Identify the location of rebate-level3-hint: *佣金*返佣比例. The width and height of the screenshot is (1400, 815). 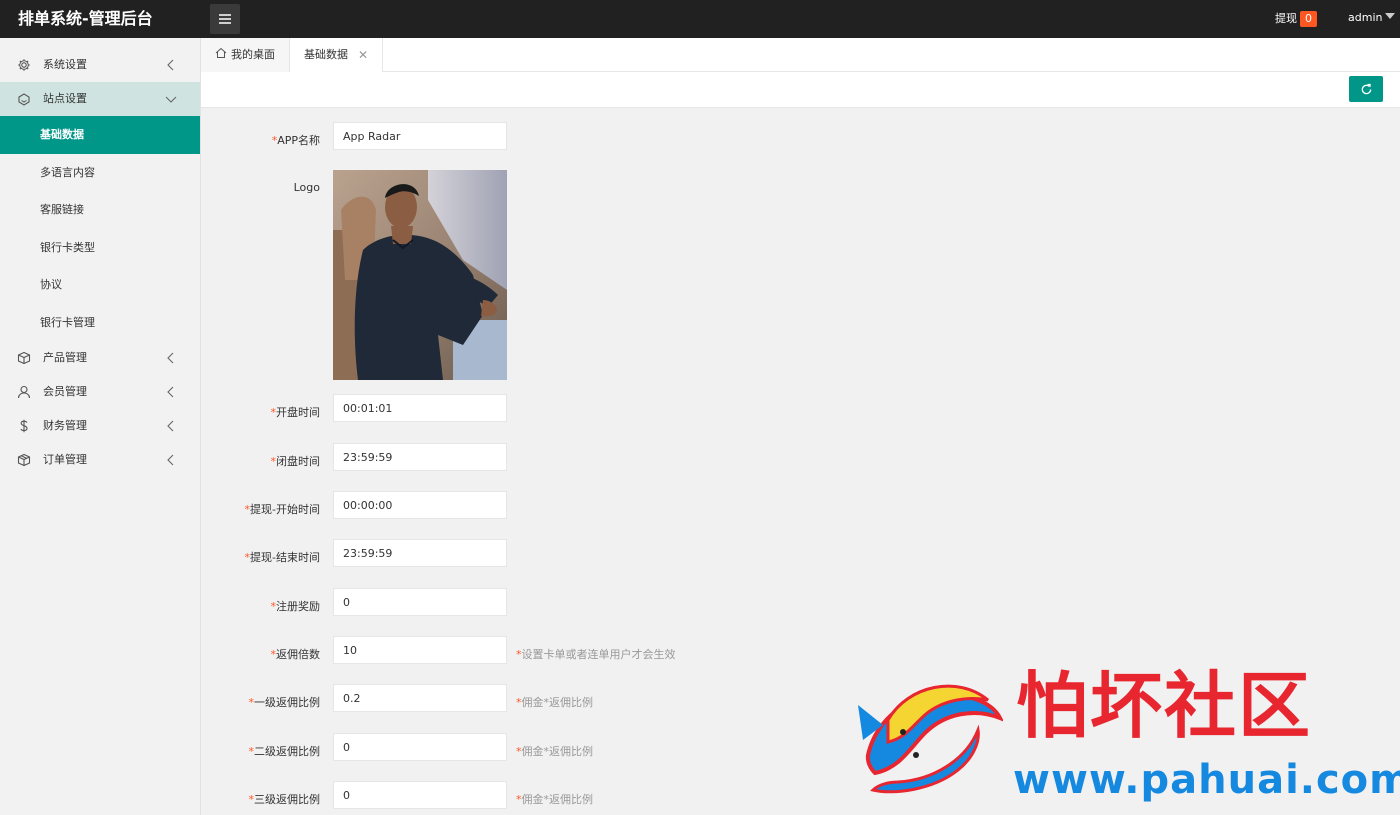
(554, 799).